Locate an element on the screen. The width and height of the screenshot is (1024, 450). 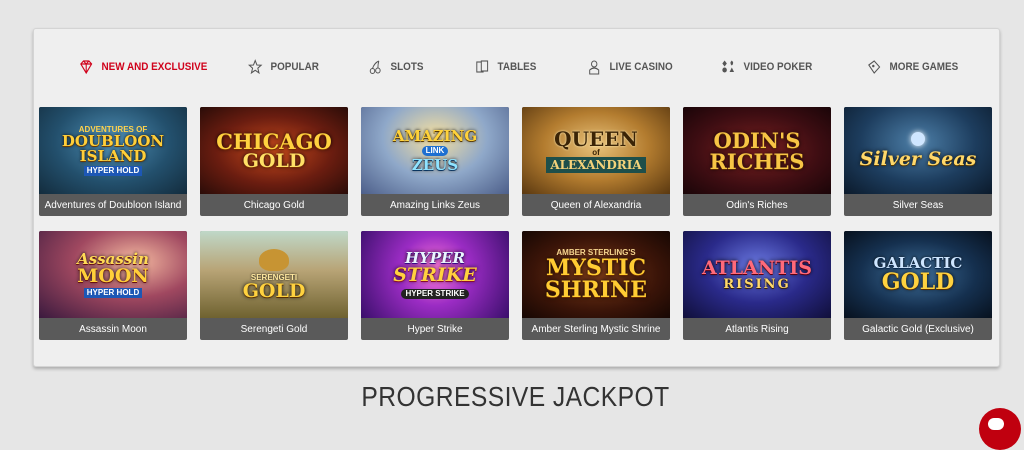
tab-label: LIVE CASINO is located at coordinates (641, 67).